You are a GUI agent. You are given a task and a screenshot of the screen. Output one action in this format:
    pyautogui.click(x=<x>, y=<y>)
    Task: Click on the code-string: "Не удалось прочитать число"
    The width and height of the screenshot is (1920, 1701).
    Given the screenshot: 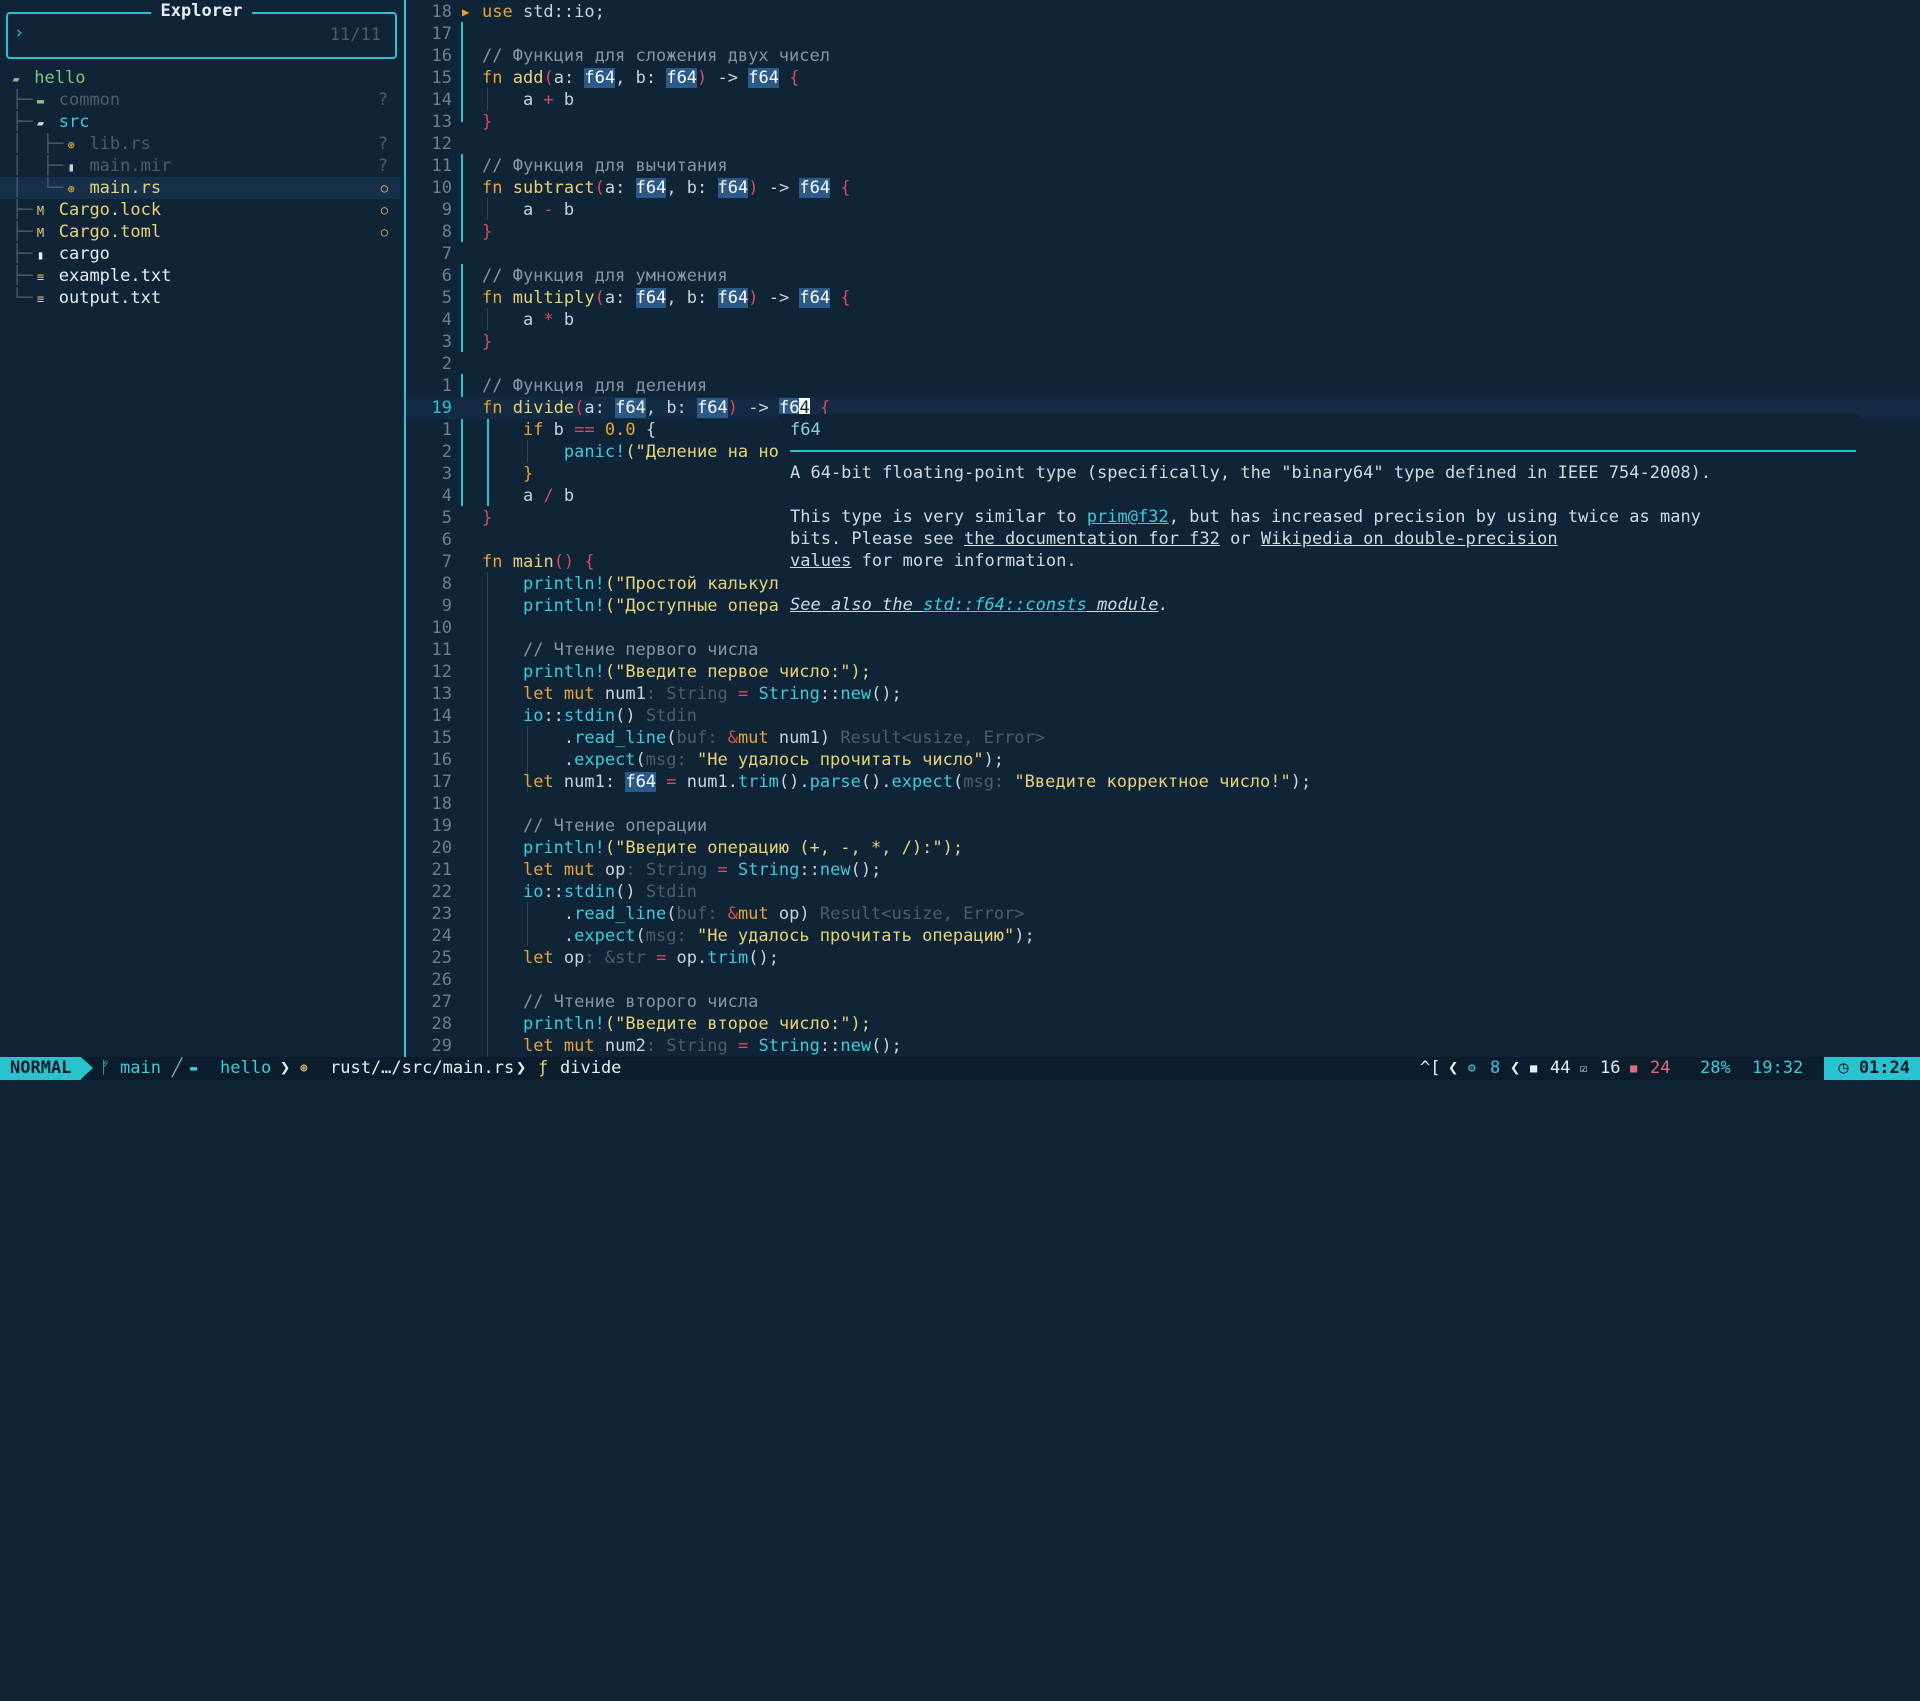 What is the action you would take?
    pyautogui.click(x=840, y=760)
    